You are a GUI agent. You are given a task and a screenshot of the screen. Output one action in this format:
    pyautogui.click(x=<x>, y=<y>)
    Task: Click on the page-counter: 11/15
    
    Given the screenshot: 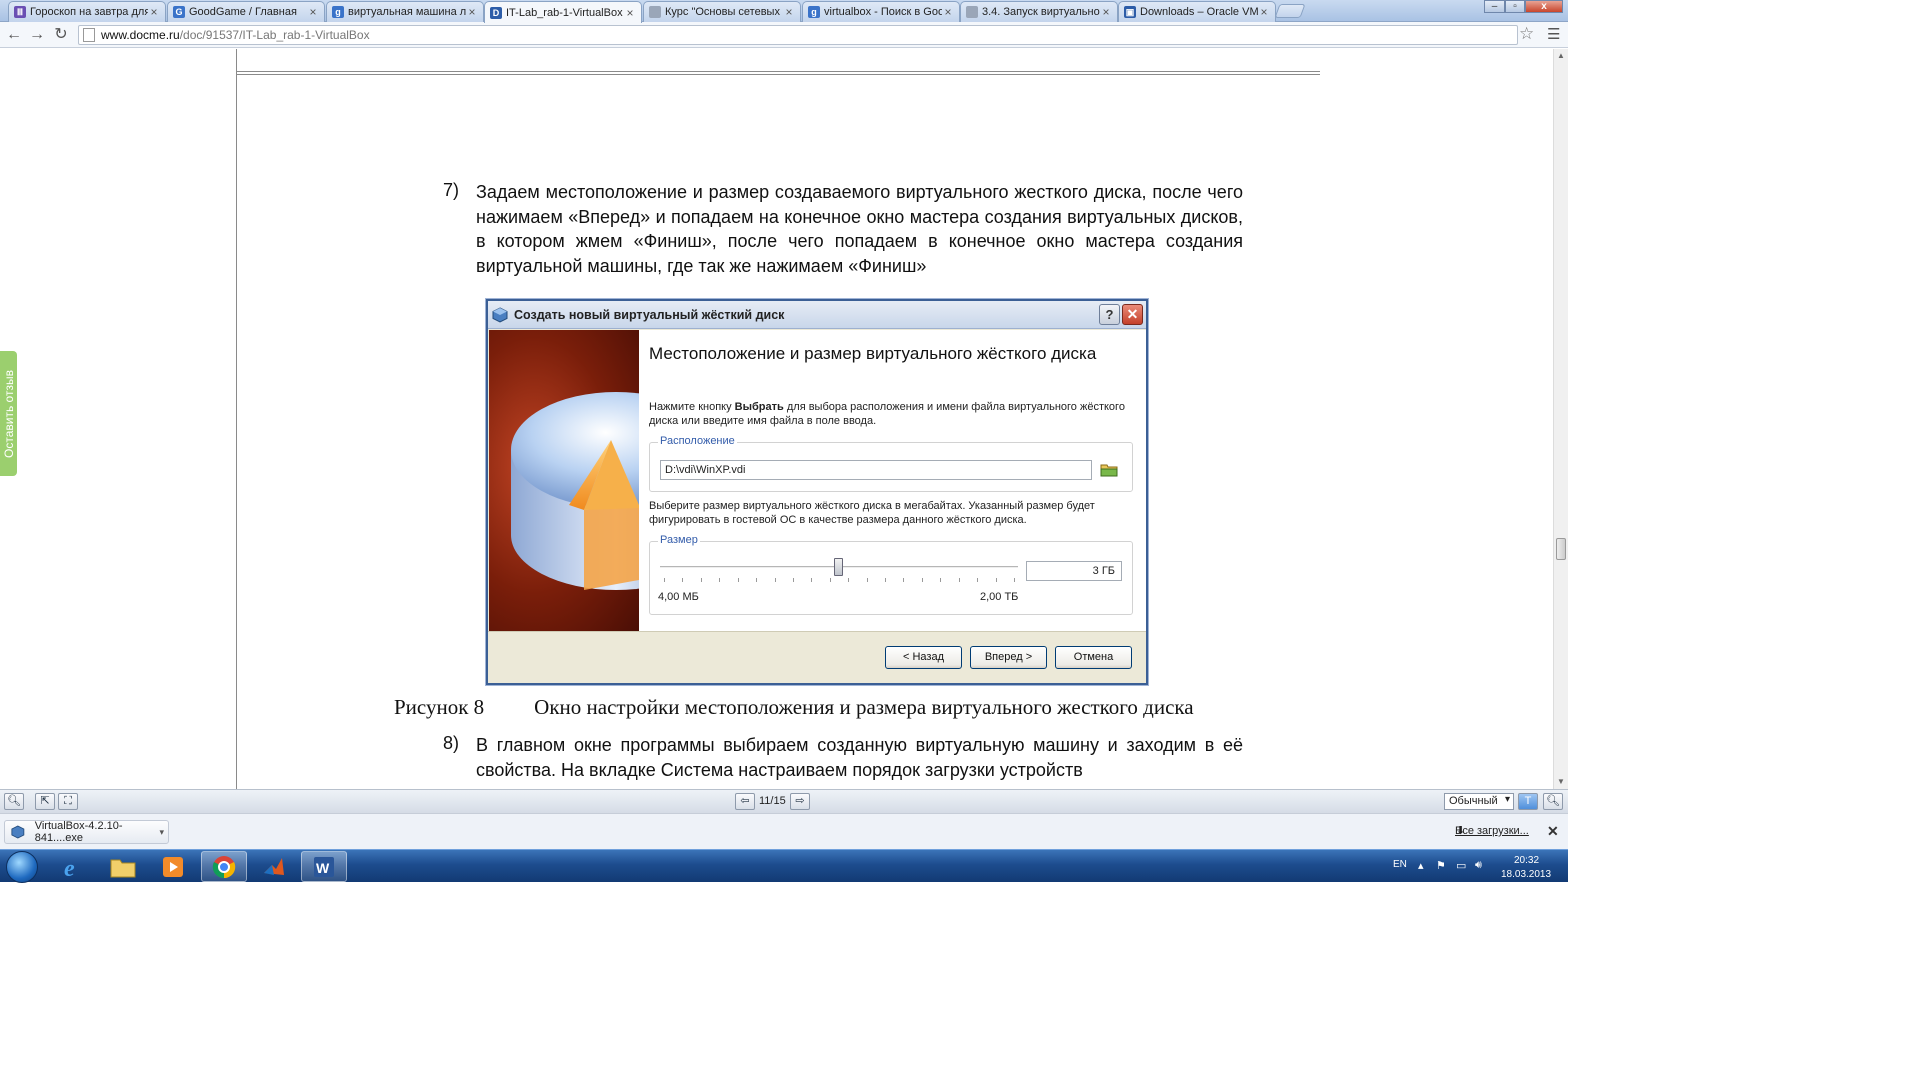 What is the action you would take?
    pyautogui.click(x=772, y=801)
    